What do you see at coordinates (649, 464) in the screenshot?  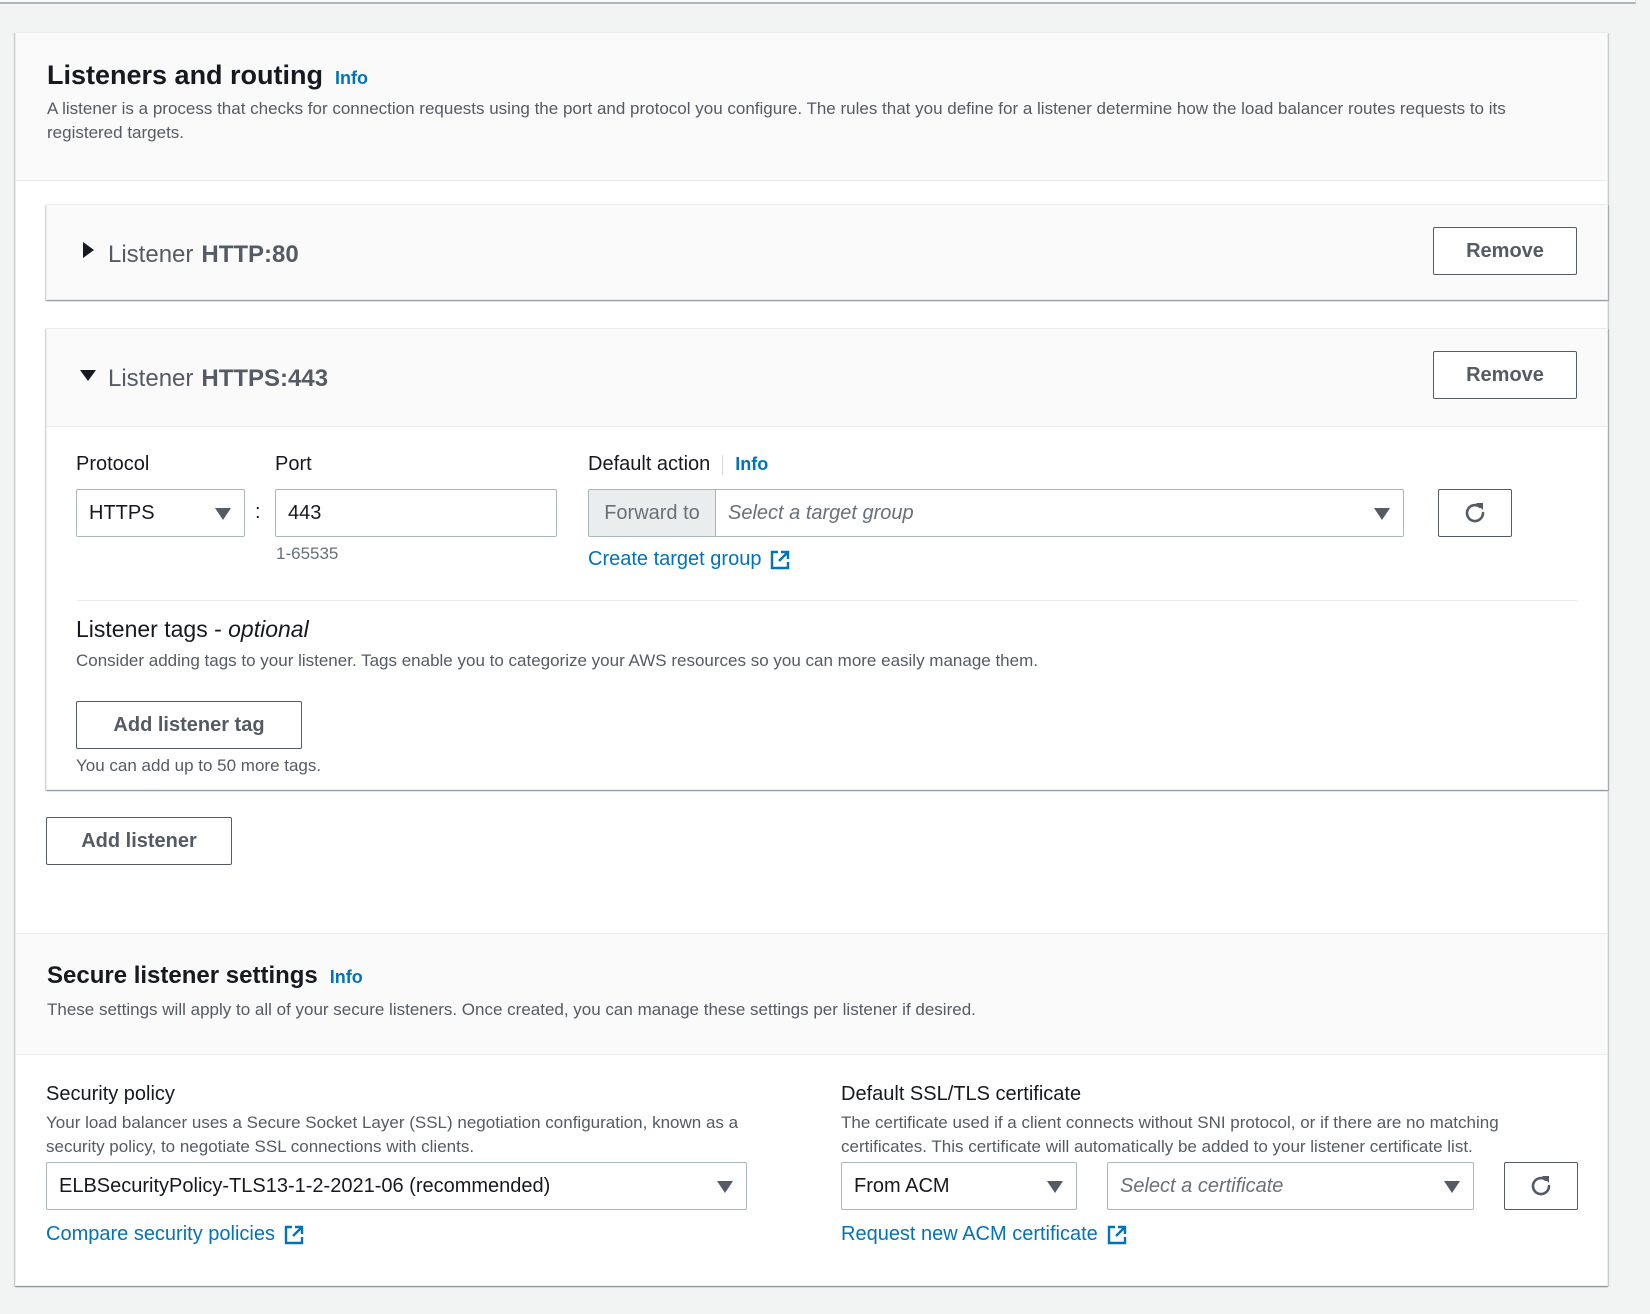 I see `default-action-label: Default action` at bounding box center [649, 464].